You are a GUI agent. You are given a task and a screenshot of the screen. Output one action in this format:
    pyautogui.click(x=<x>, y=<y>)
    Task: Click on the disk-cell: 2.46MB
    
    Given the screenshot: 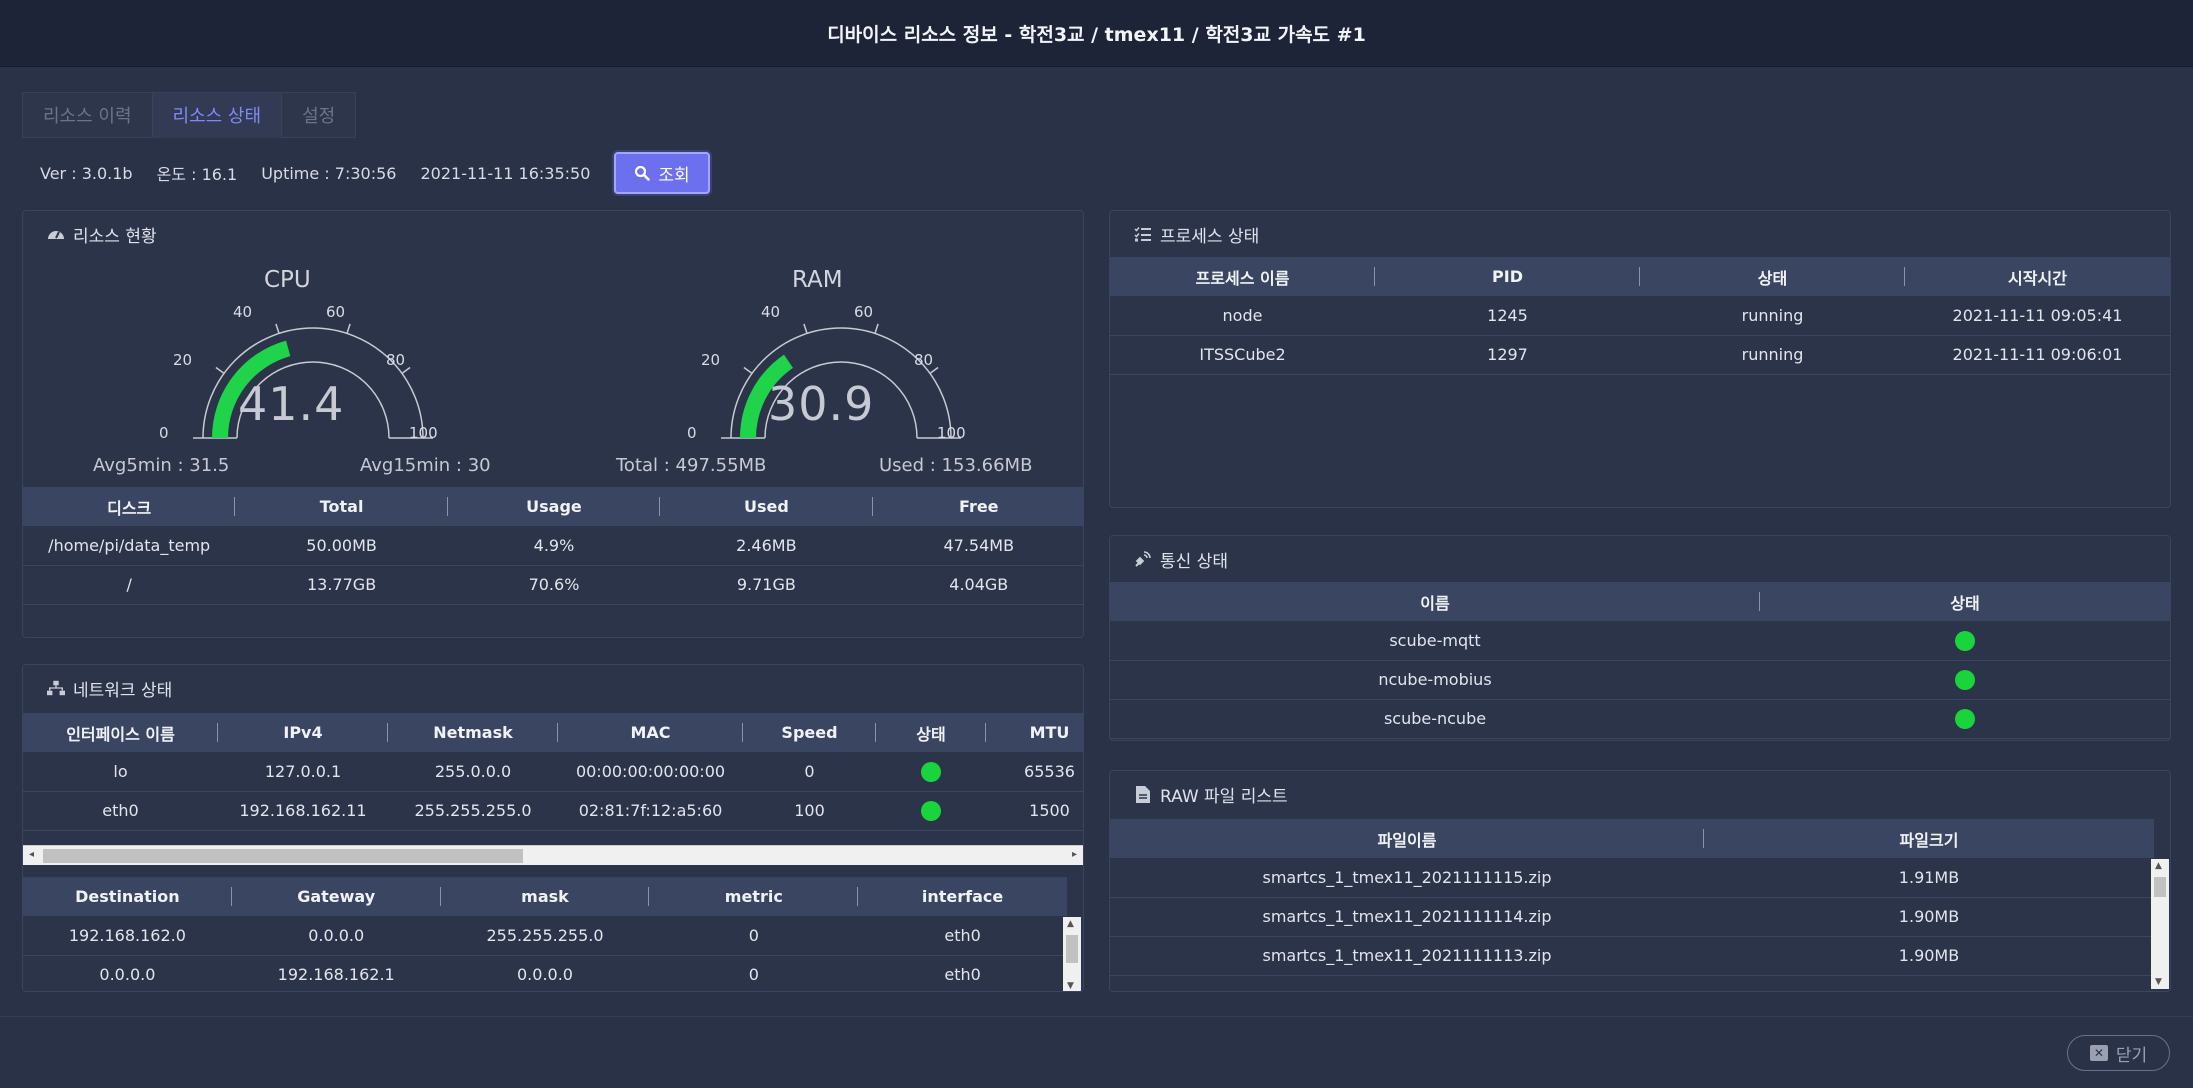 What is the action you would take?
    pyautogui.click(x=766, y=546)
    